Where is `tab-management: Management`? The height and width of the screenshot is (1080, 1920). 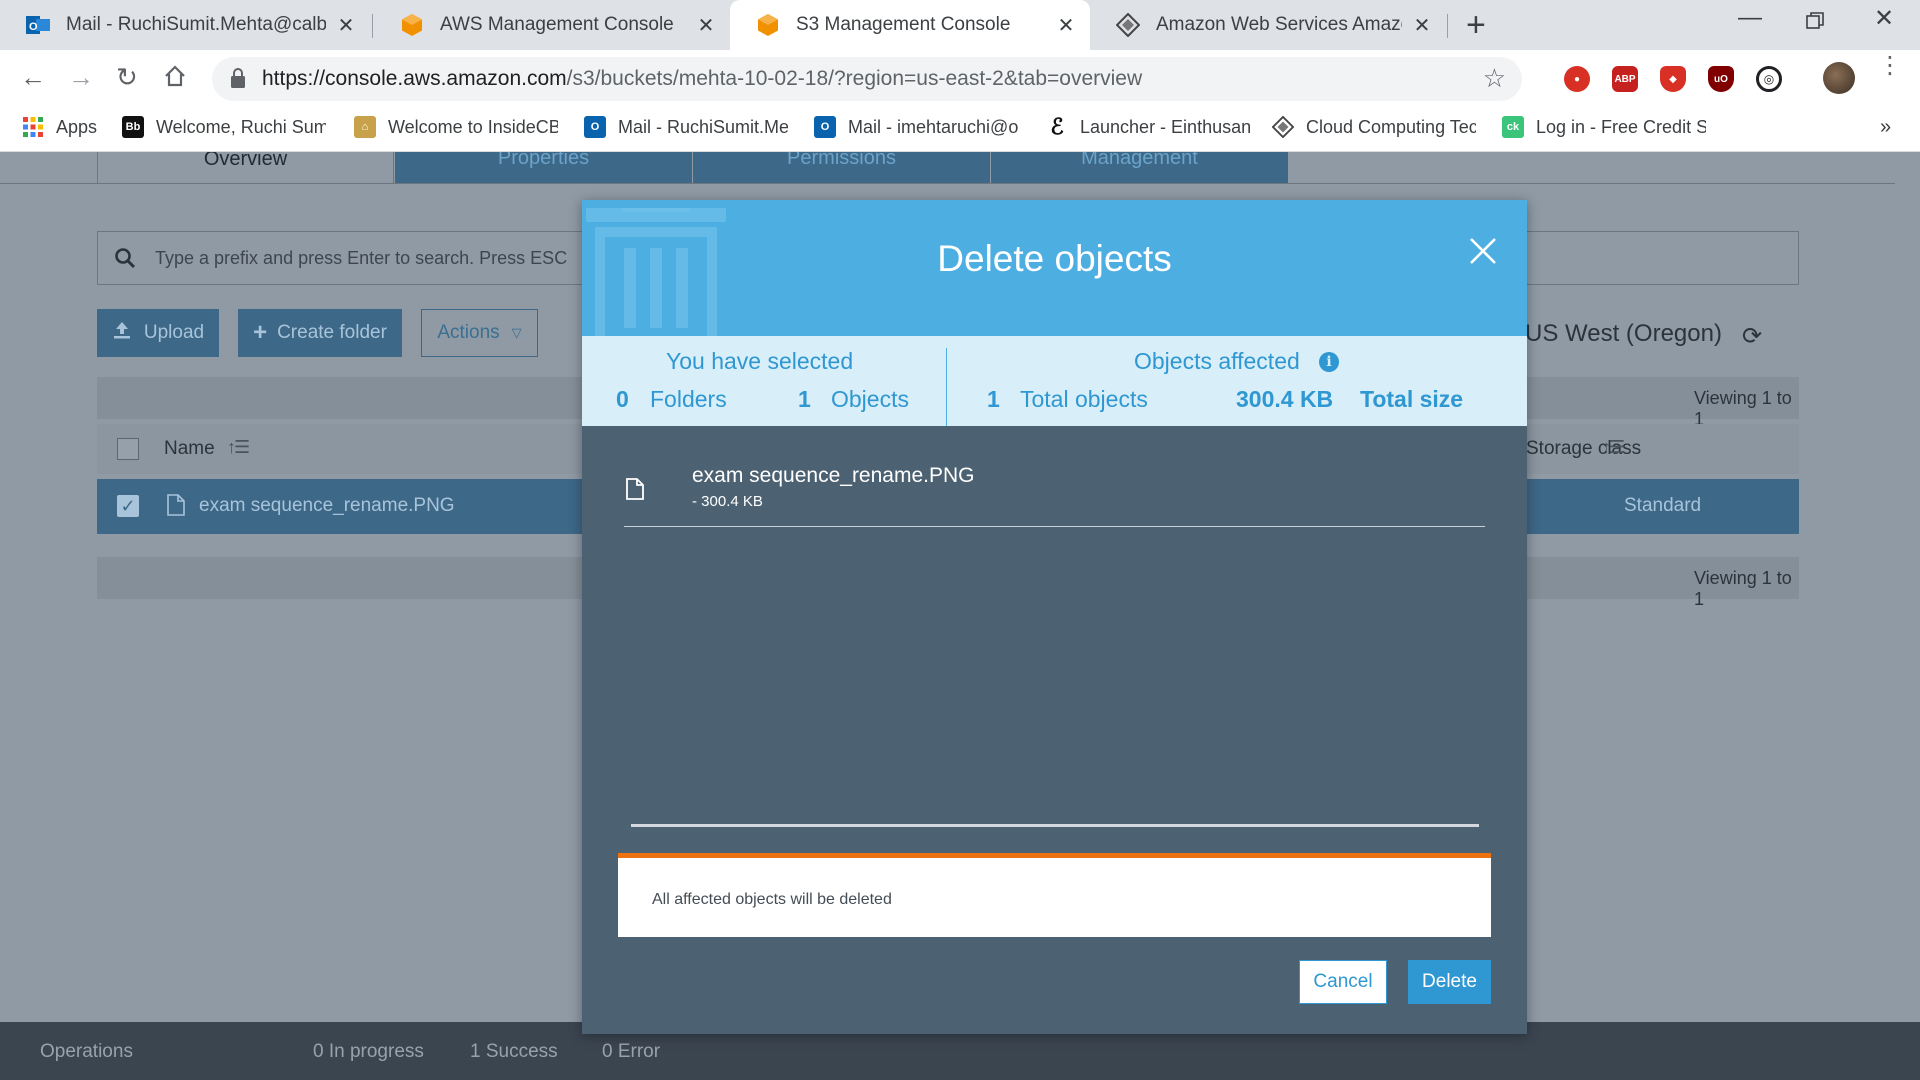 tab-management: Management is located at coordinates (1139, 167).